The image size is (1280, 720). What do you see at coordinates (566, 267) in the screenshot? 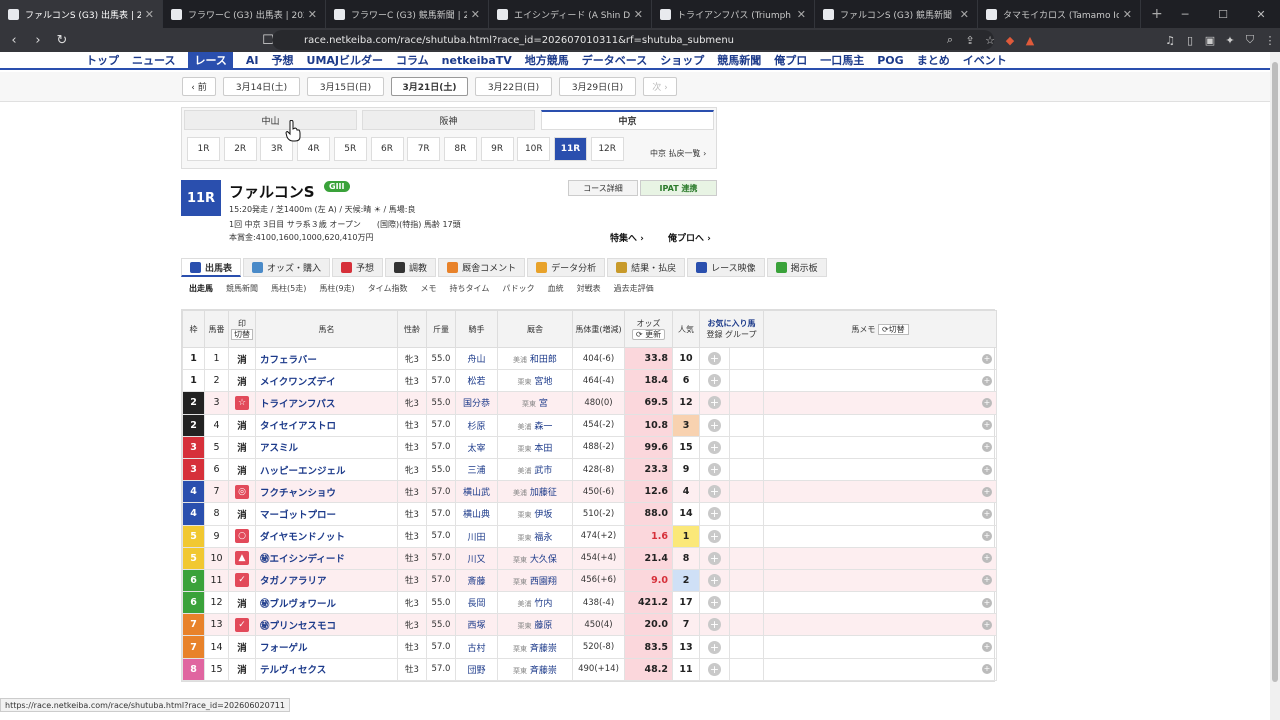
I see `subtab: データ分析` at bounding box center [566, 267].